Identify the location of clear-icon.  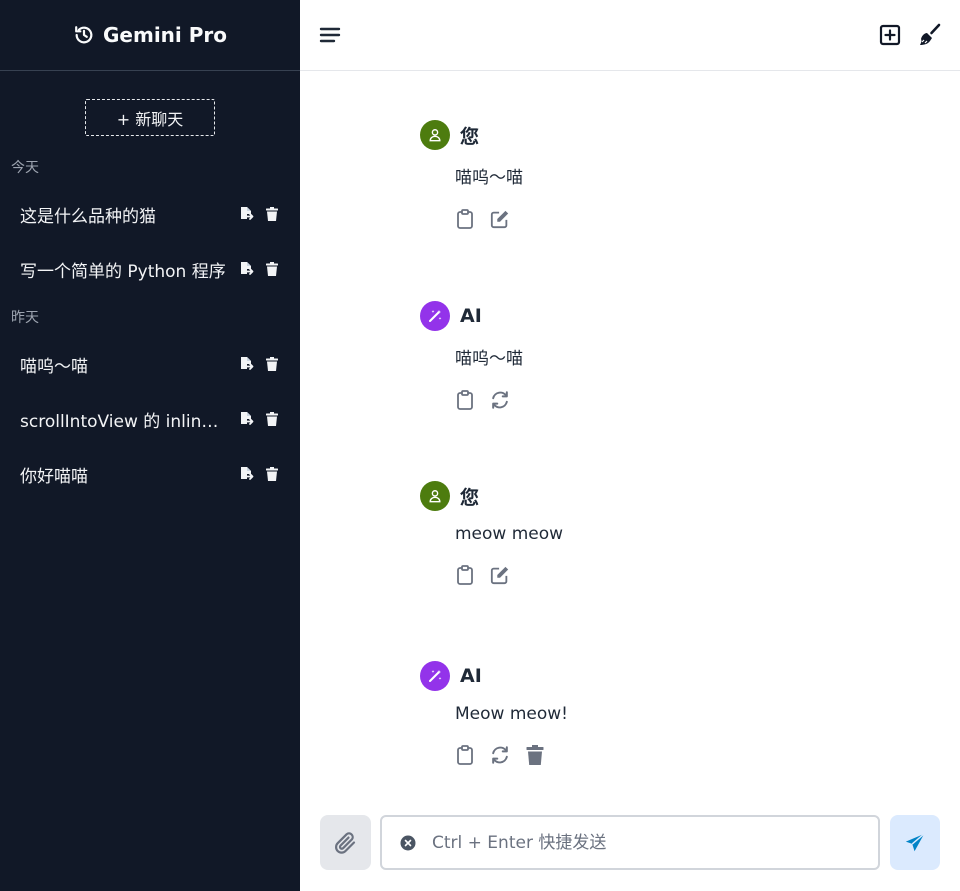
(408, 843).